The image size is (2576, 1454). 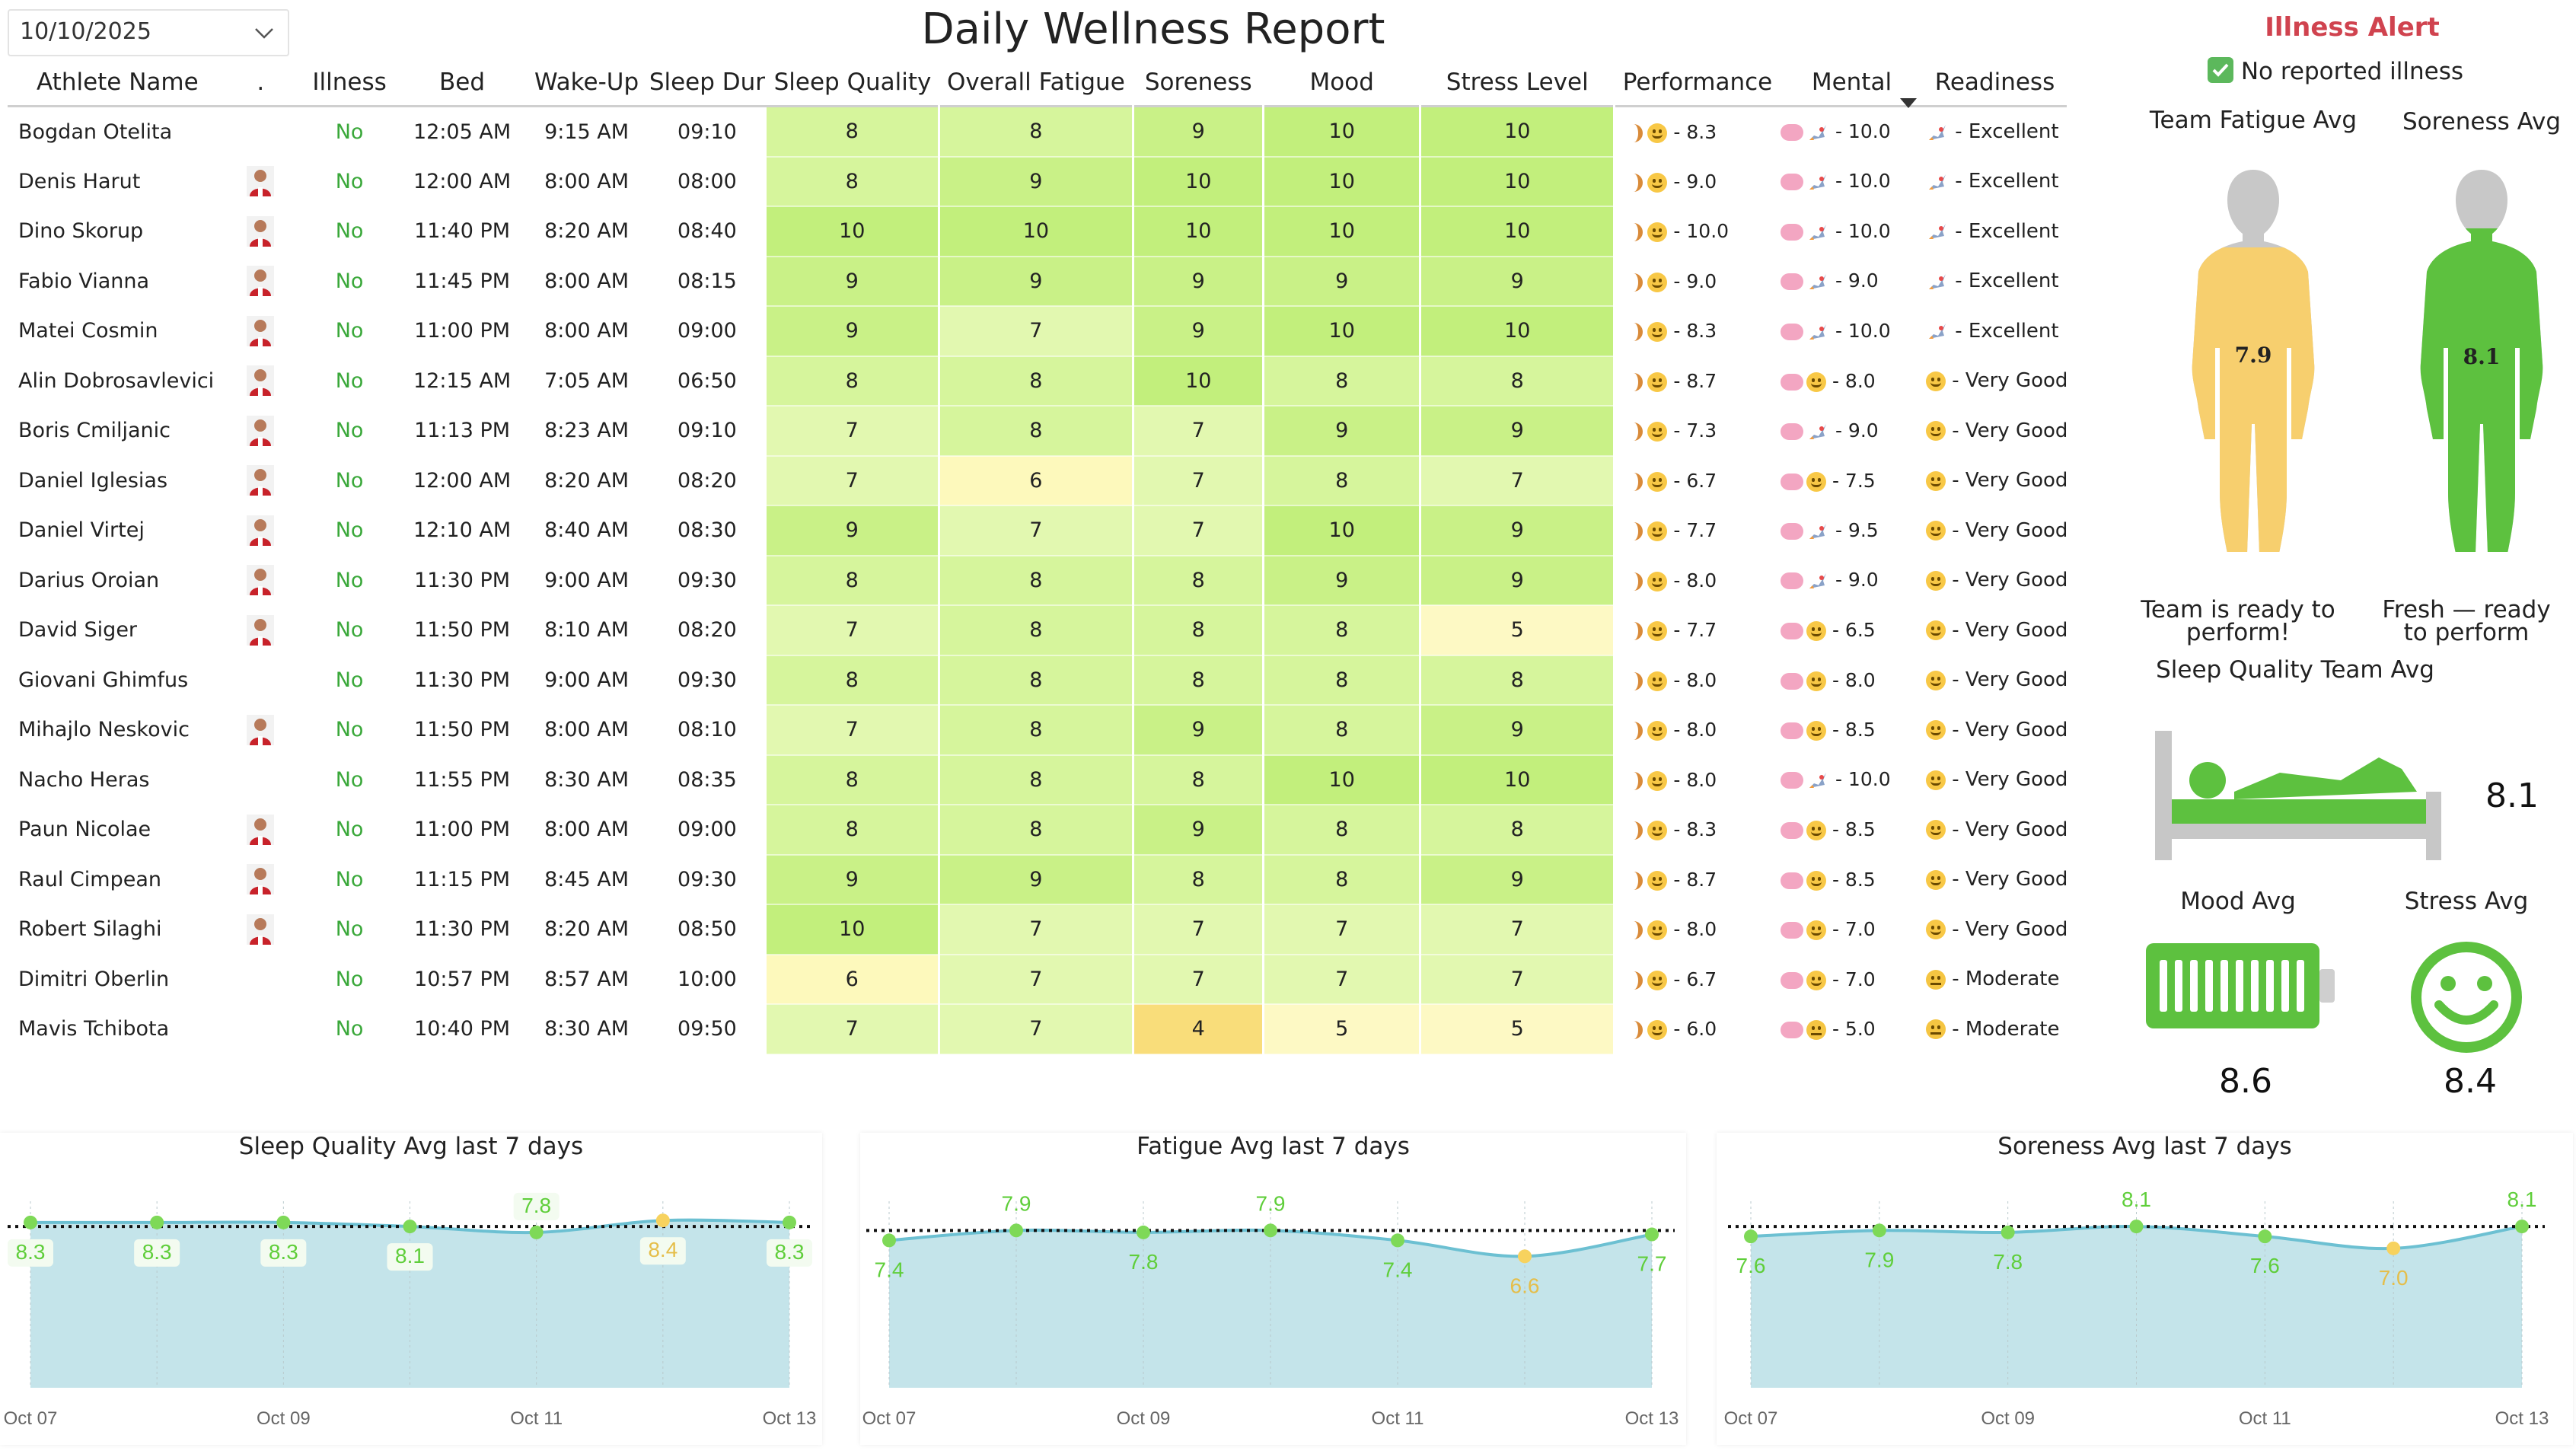 What do you see at coordinates (1852, 530) in the screenshot?
I see `mental-cell: - 9.5` at bounding box center [1852, 530].